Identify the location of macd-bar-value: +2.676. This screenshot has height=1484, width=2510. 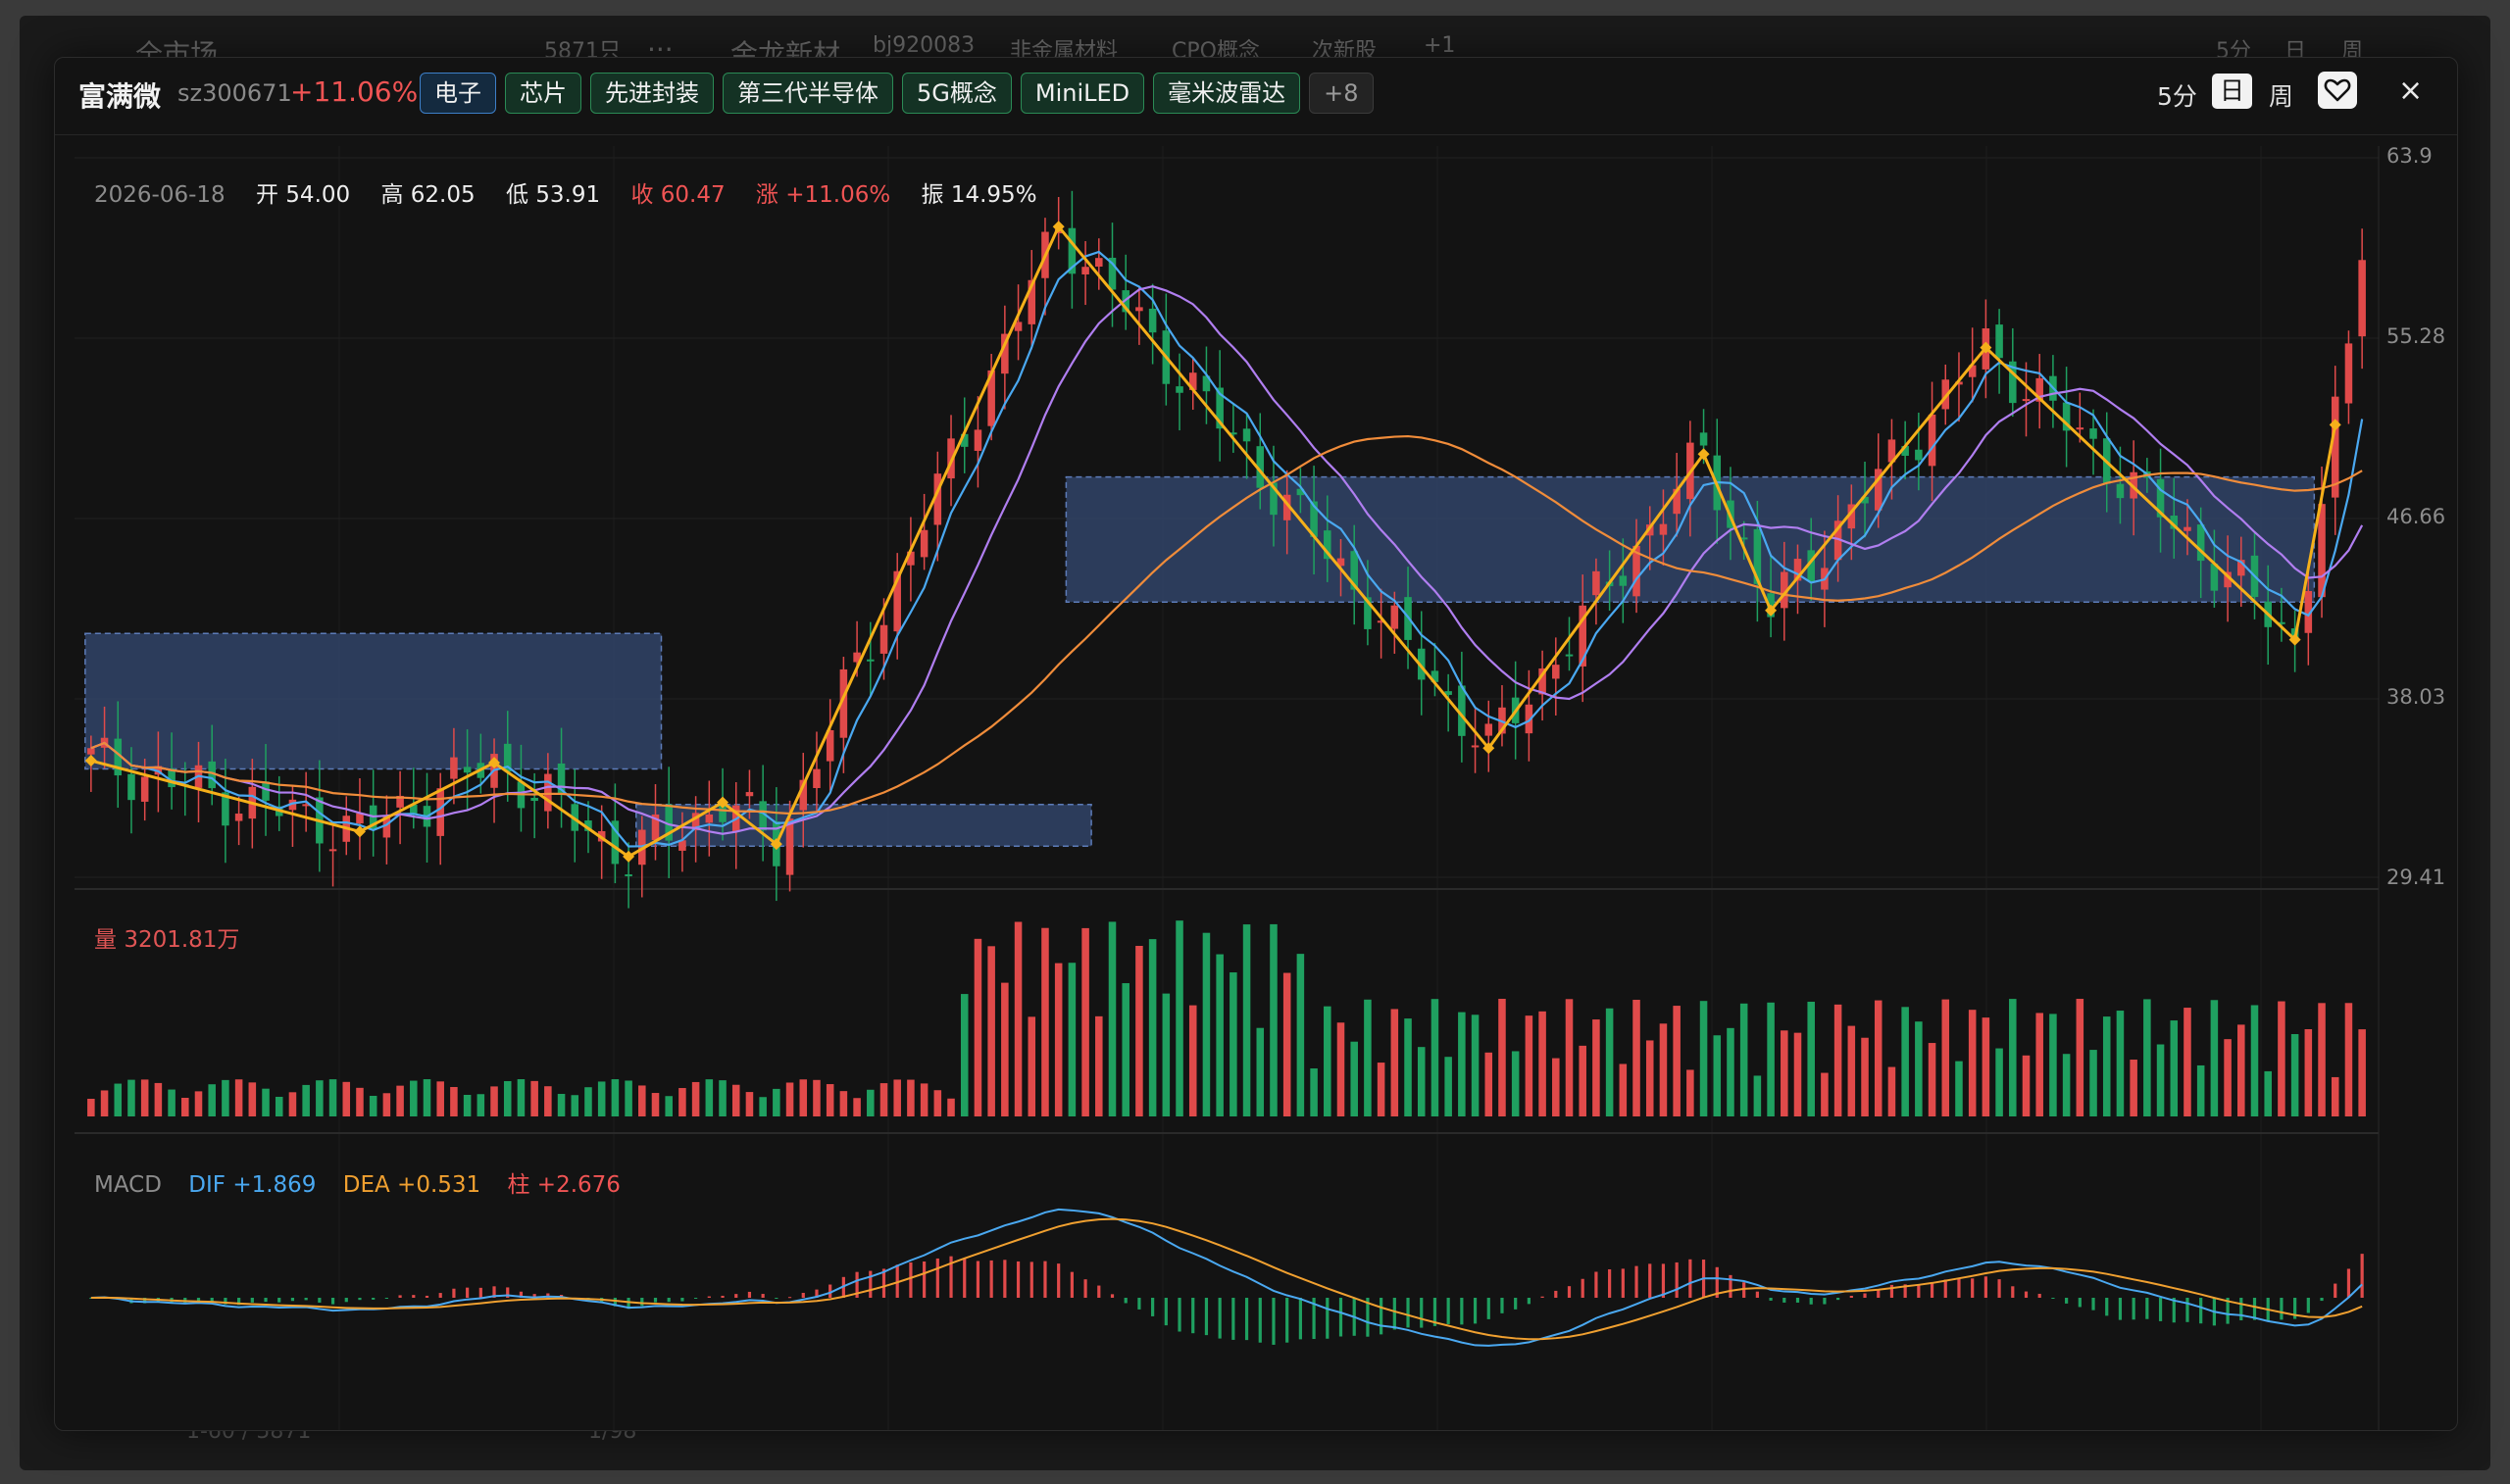
(578, 1185).